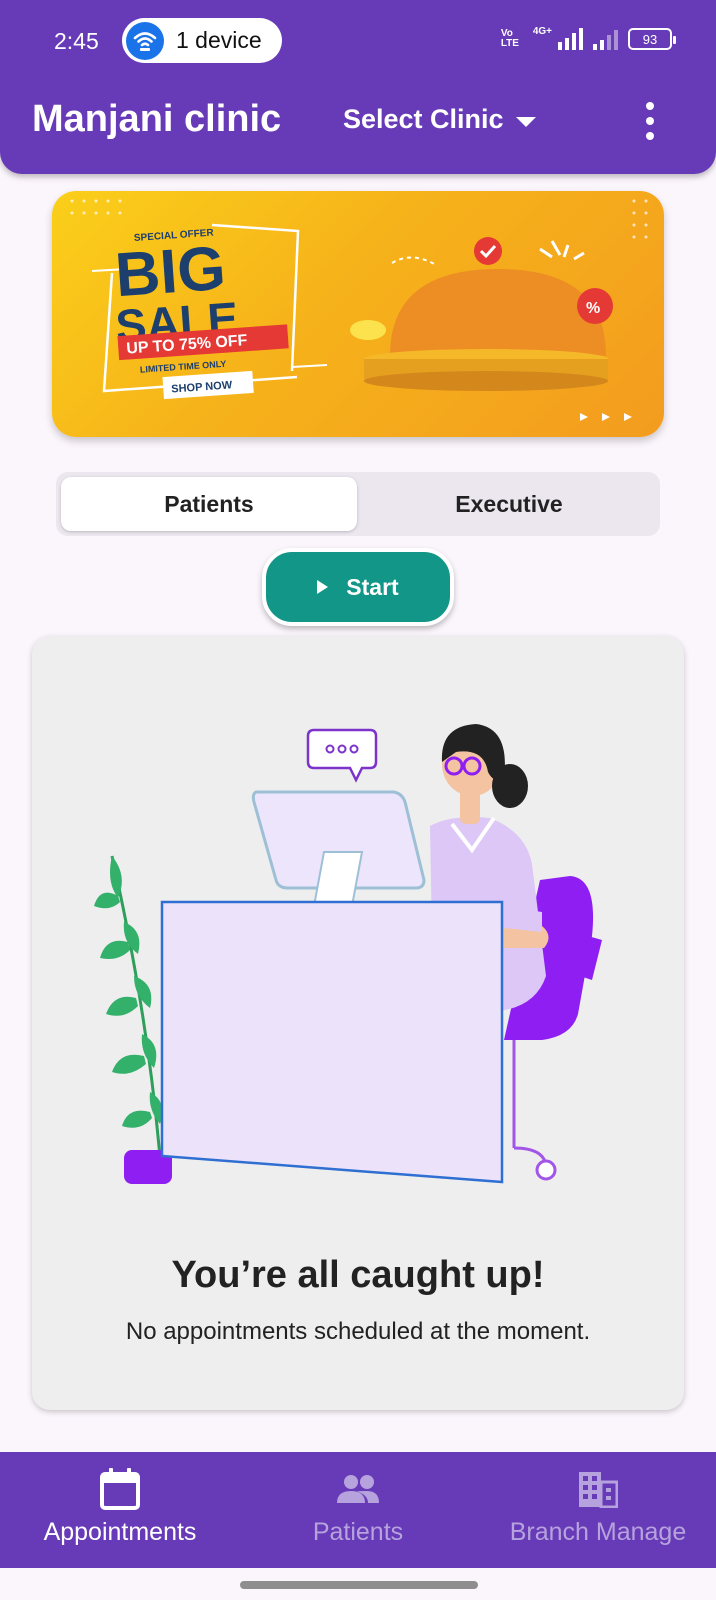 This screenshot has width=716, height=1600. Describe the element at coordinates (183, 367) in the screenshot. I see `banner-limited: LIMITED TIME ONLY` at that location.